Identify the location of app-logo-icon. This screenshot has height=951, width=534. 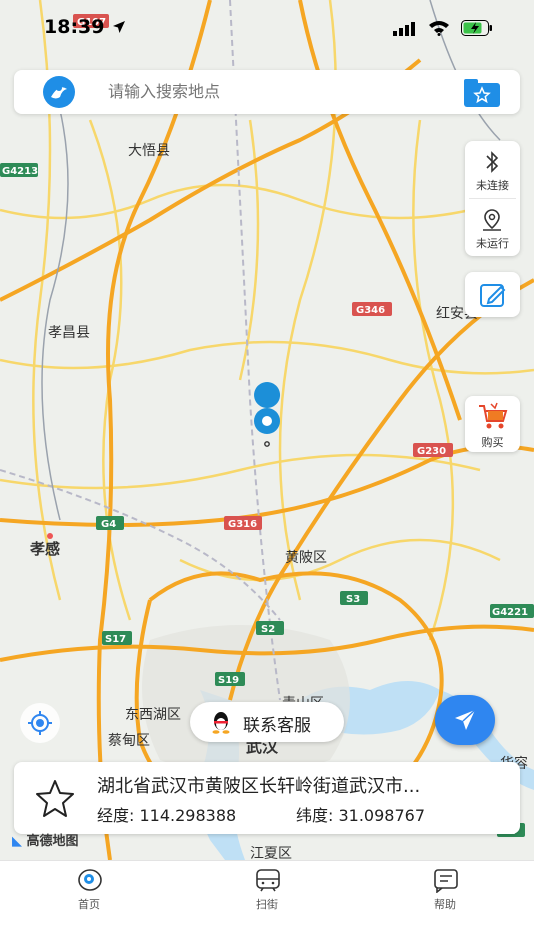
(59, 92).